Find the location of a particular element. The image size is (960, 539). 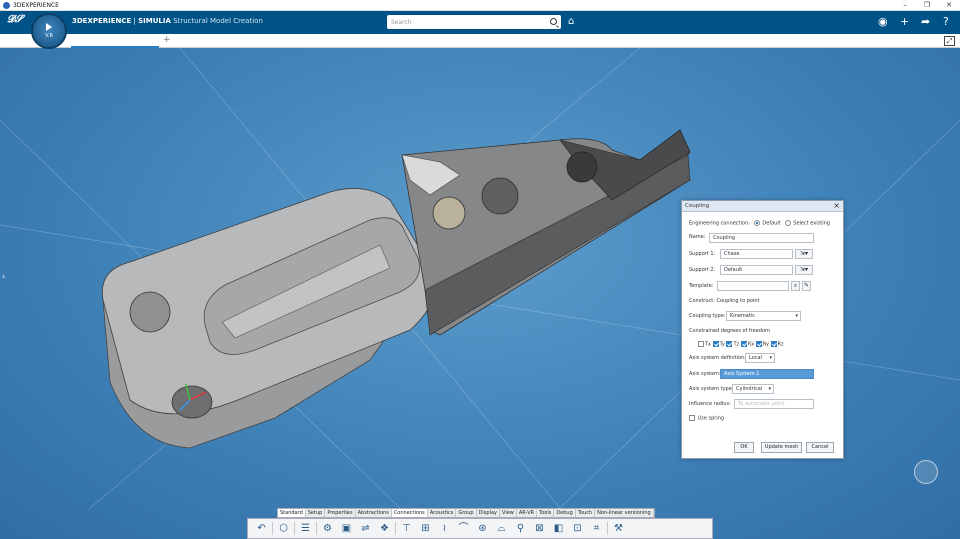

expand-icon: ⤢ is located at coordinates (949, 41).